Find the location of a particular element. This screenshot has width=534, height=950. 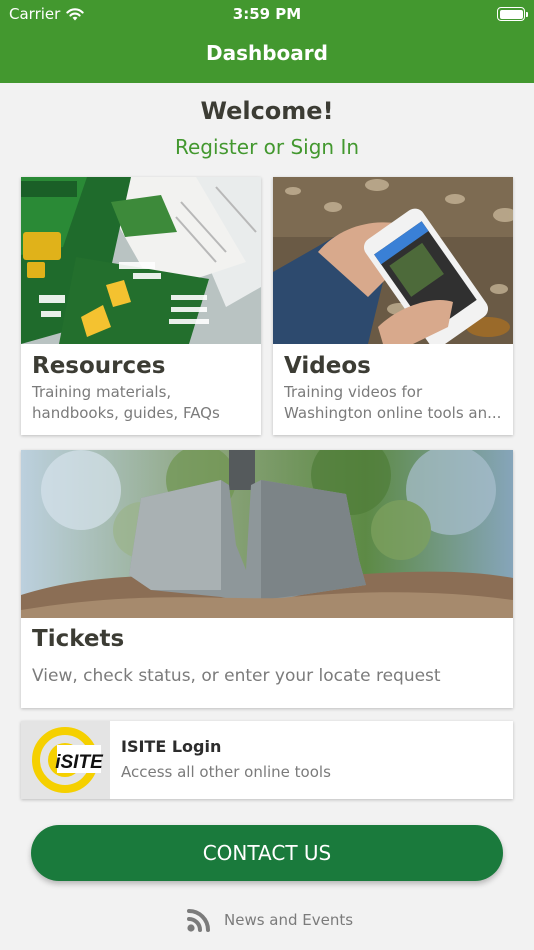

videos-description-line-1: Training videos for is located at coordinates (353, 392).